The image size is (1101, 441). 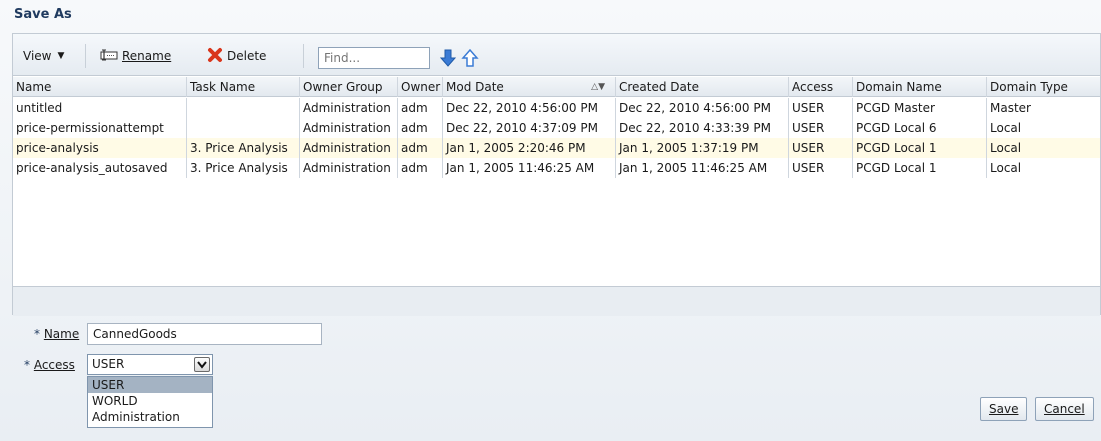 What do you see at coordinates (702, 148) in the screenshot?
I see `cell-created-date: Jan 1, 2005 1:37:19 PM` at bounding box center [702, 148].